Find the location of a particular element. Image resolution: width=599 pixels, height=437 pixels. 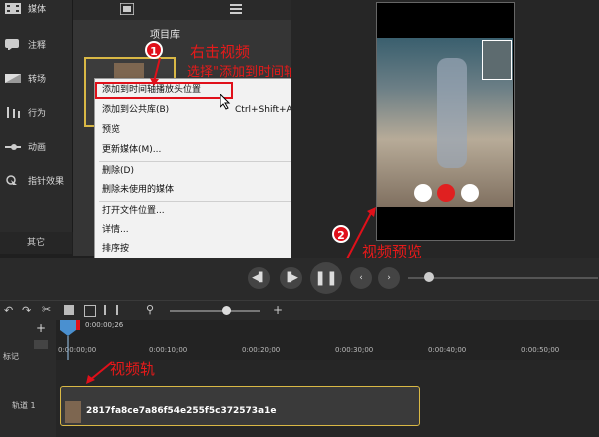

add-track-icon: + is located at coordinates (41, 328).